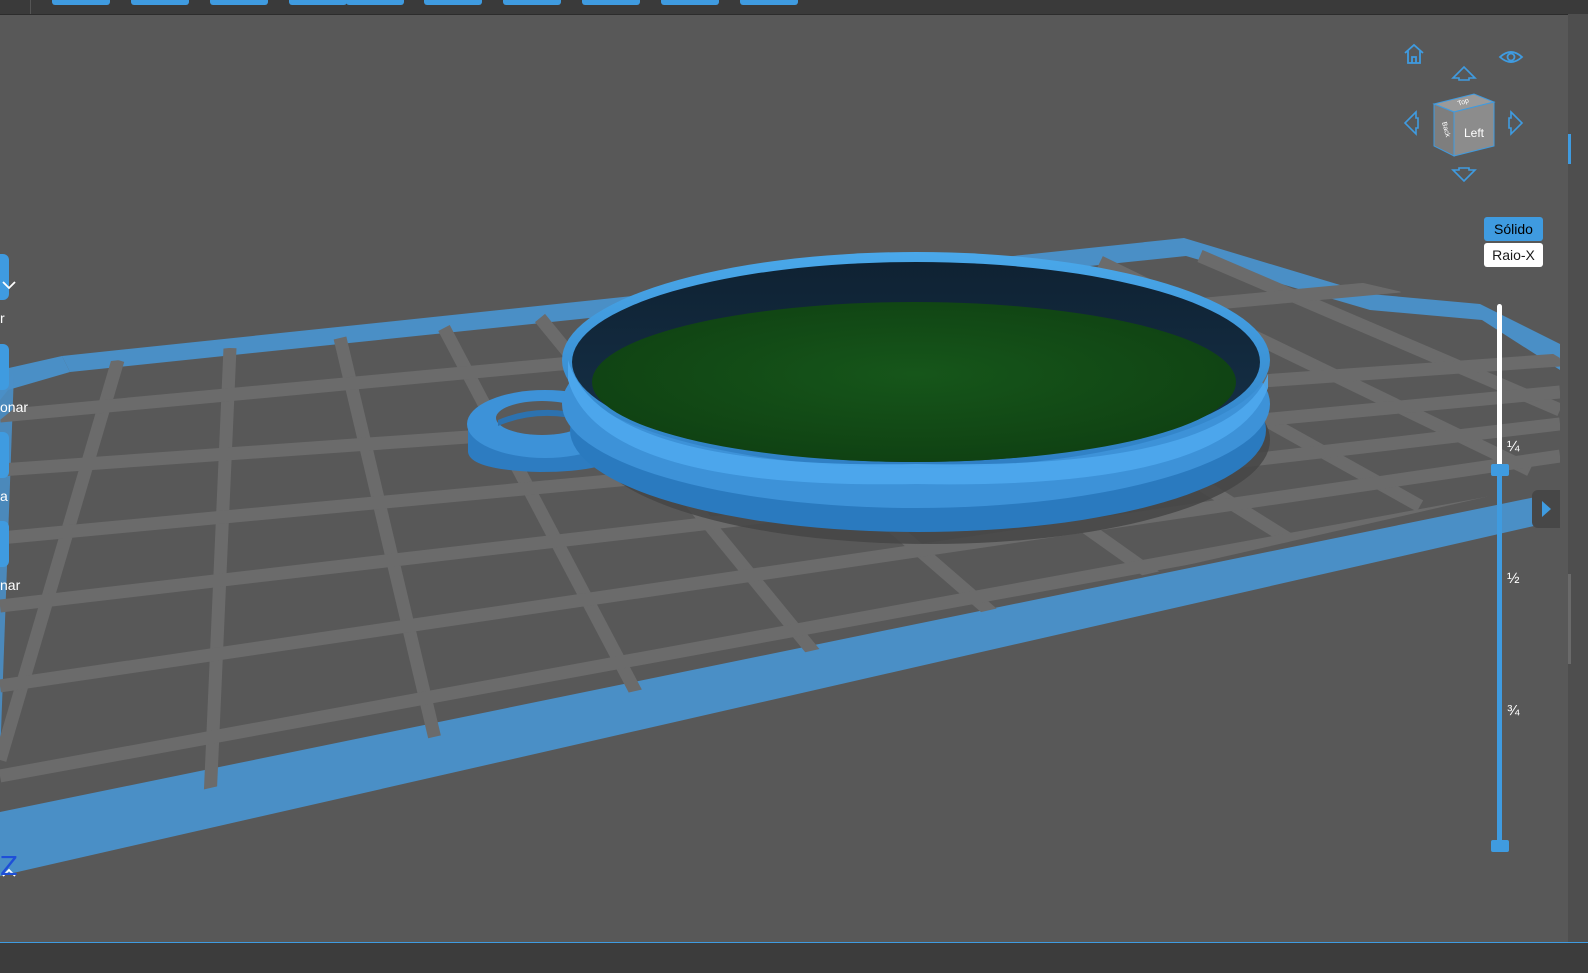 Image resolution: width=1588 pixels, height=973 pixels. What do you see at coordinates (1513, 229) in the screenshot?
I see `solid-mode-button: Sólido` at bounding box center [1513, 229].